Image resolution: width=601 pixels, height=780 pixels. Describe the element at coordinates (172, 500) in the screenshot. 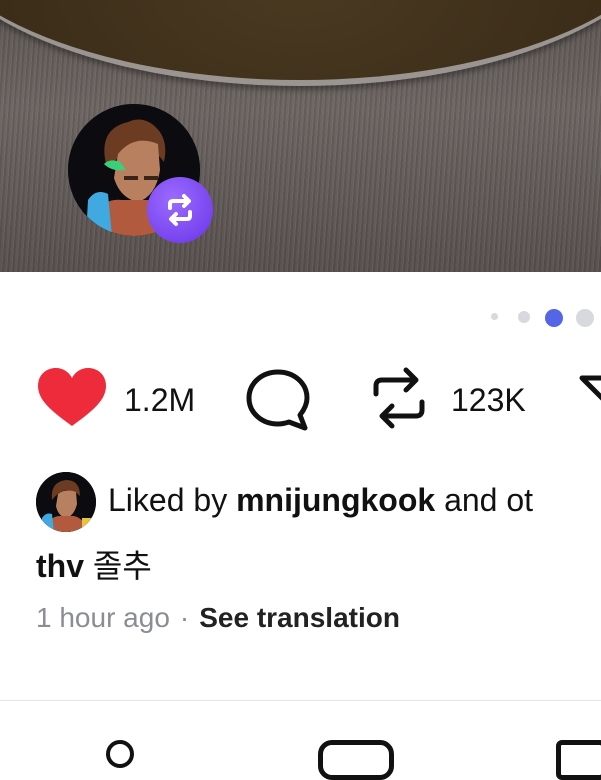

I see `liked-by-prefix: Liked by` at that location.